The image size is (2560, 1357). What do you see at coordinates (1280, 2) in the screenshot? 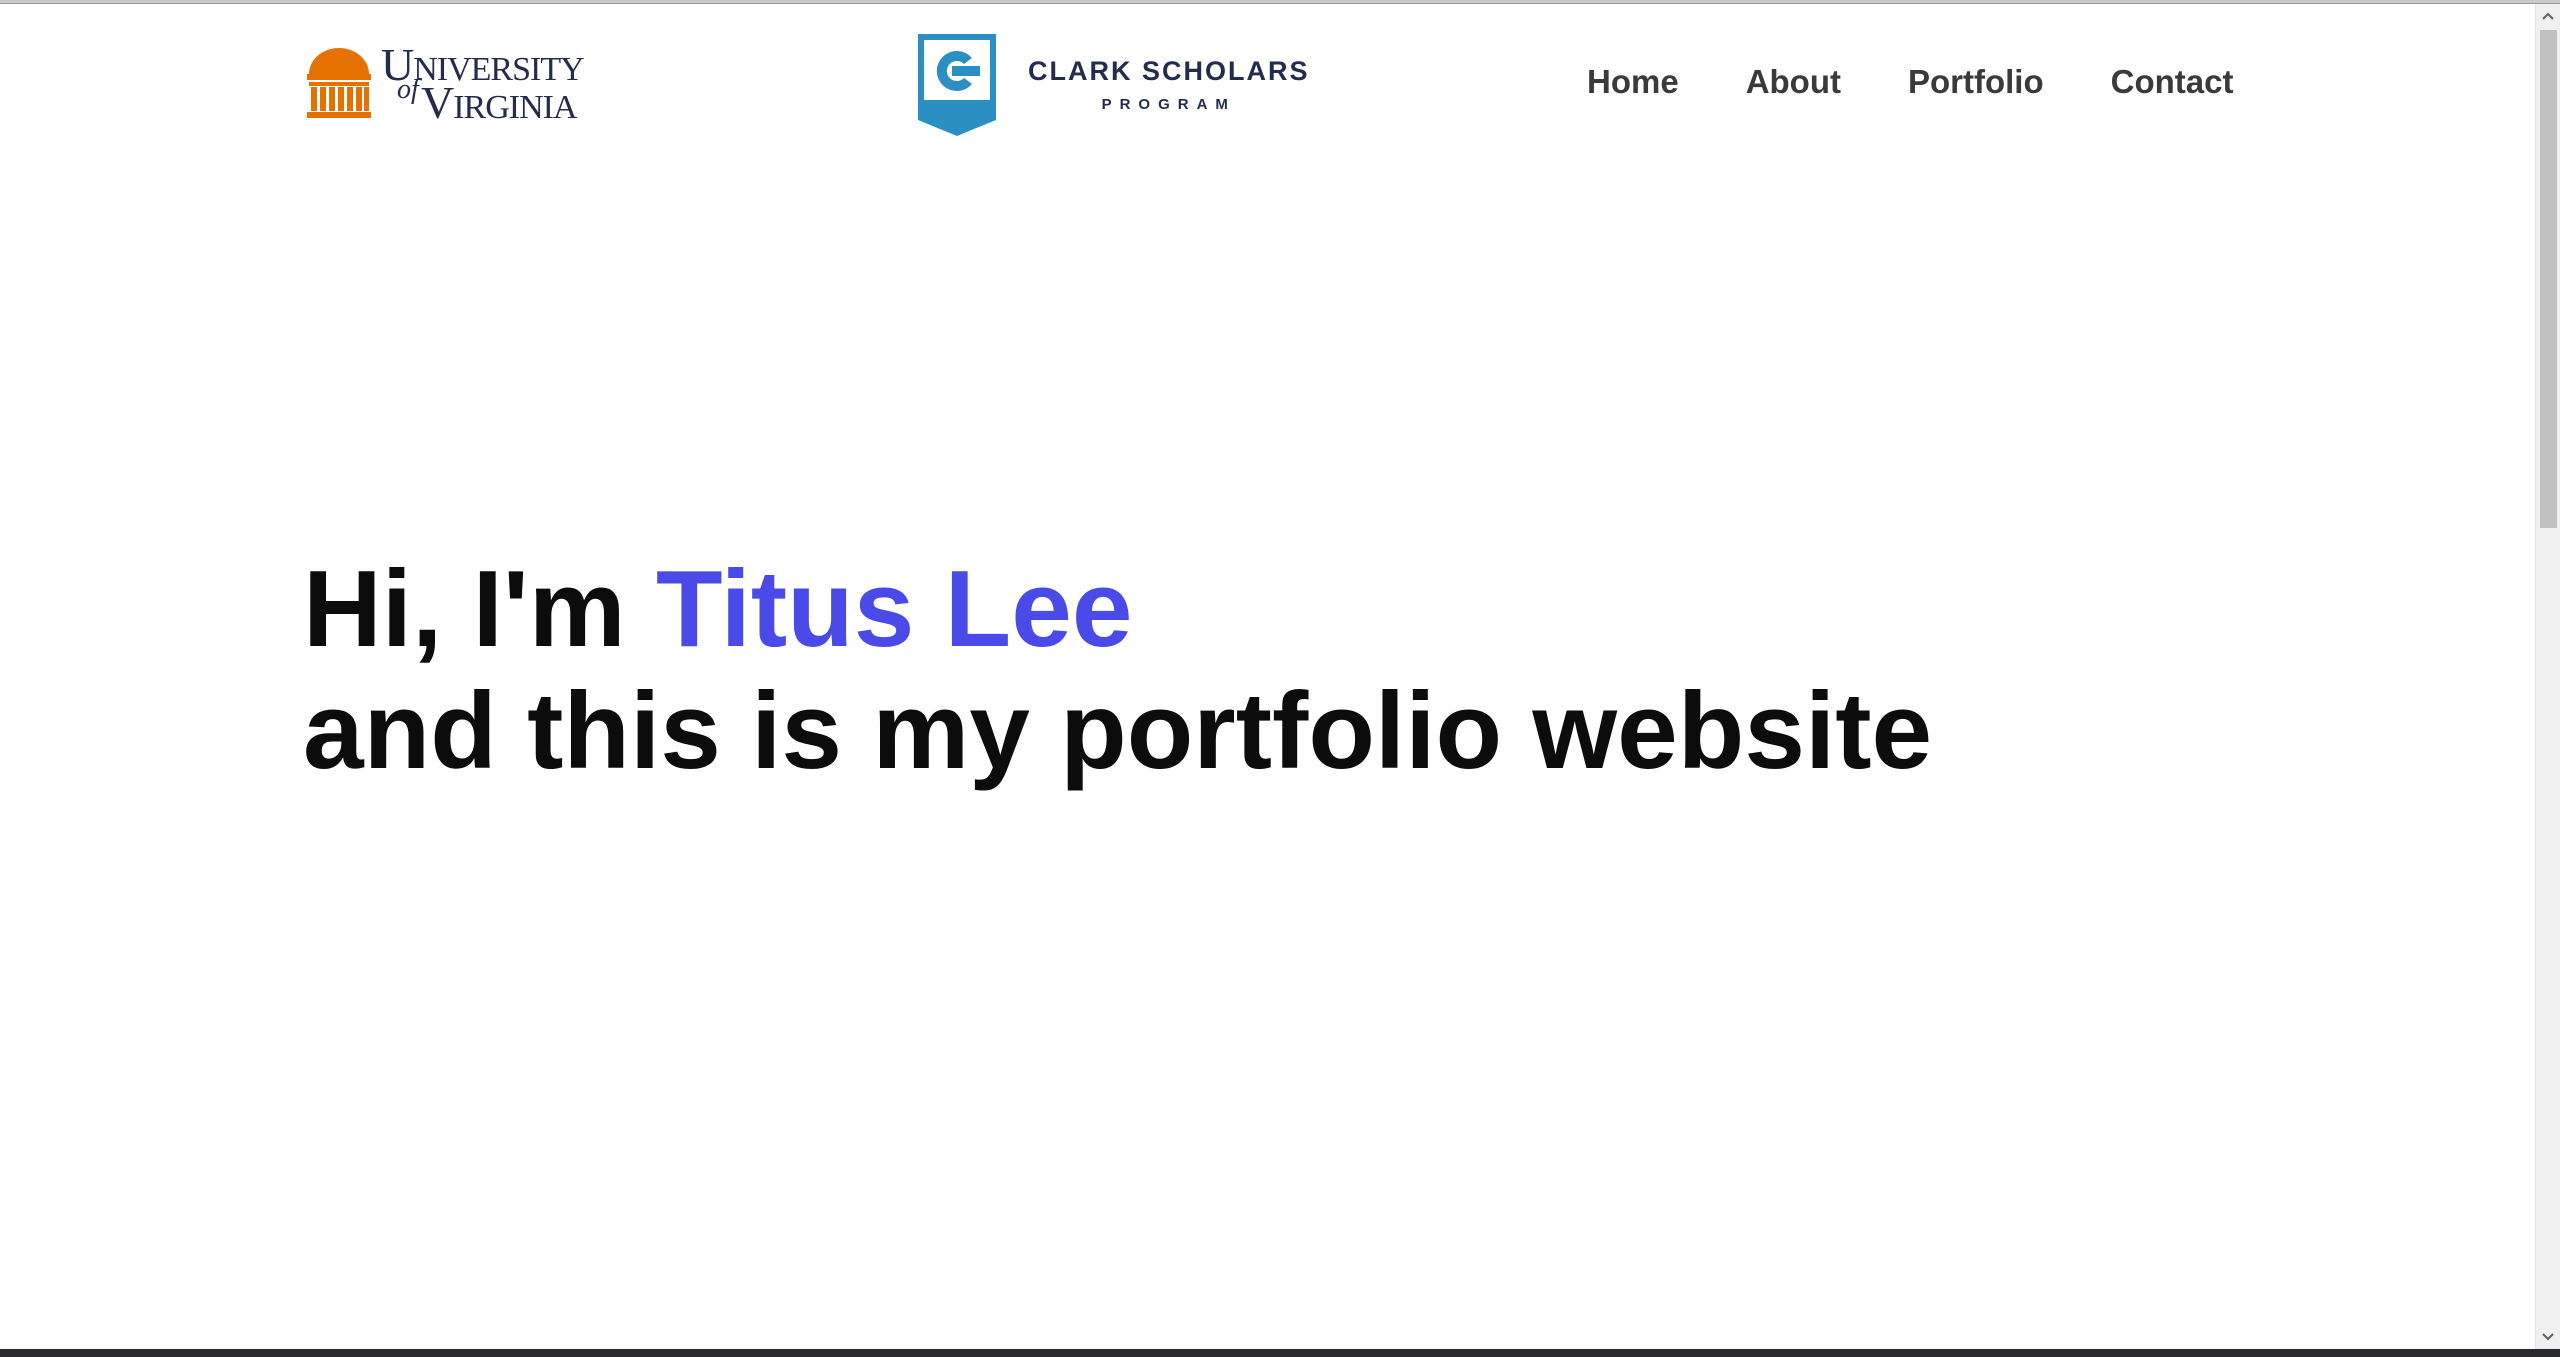
I see `window-top-border` at bounding box center [1280, 2].